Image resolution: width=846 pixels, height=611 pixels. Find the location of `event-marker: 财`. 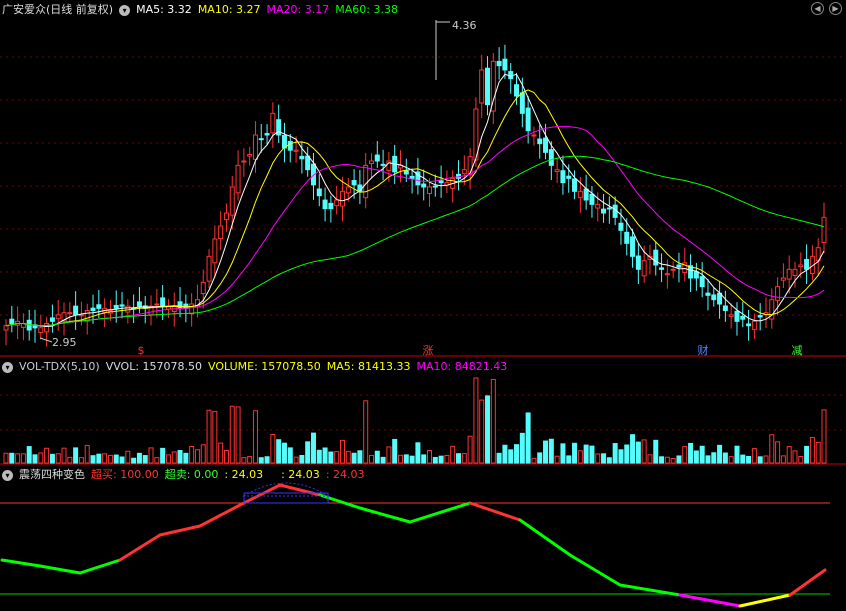

event-marker: 财 is located at coordinates (703, 350).